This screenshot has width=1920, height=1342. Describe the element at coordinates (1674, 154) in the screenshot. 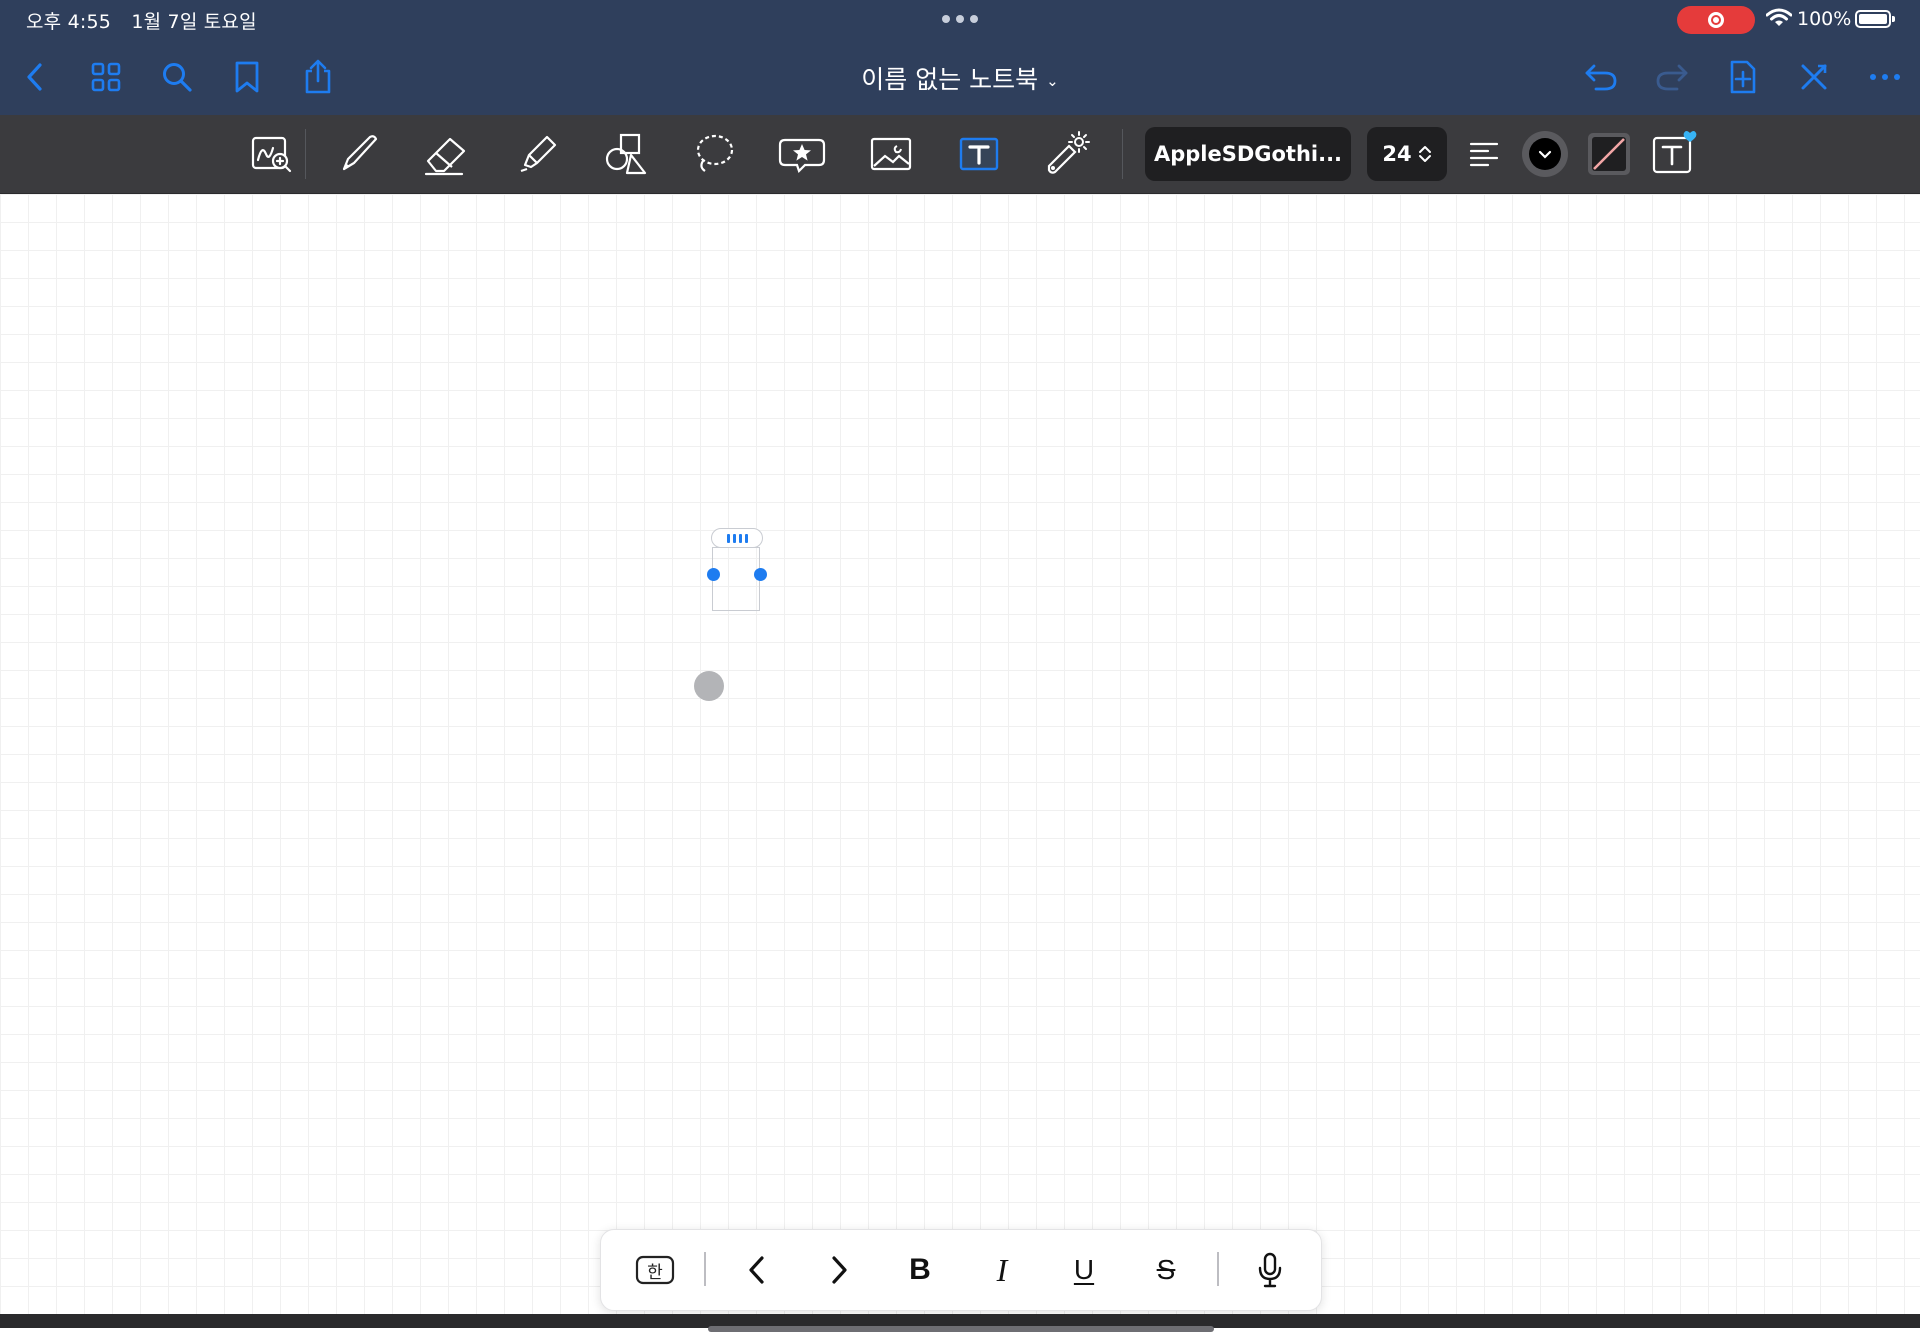

I see `text-style-presets-icon` at that location.